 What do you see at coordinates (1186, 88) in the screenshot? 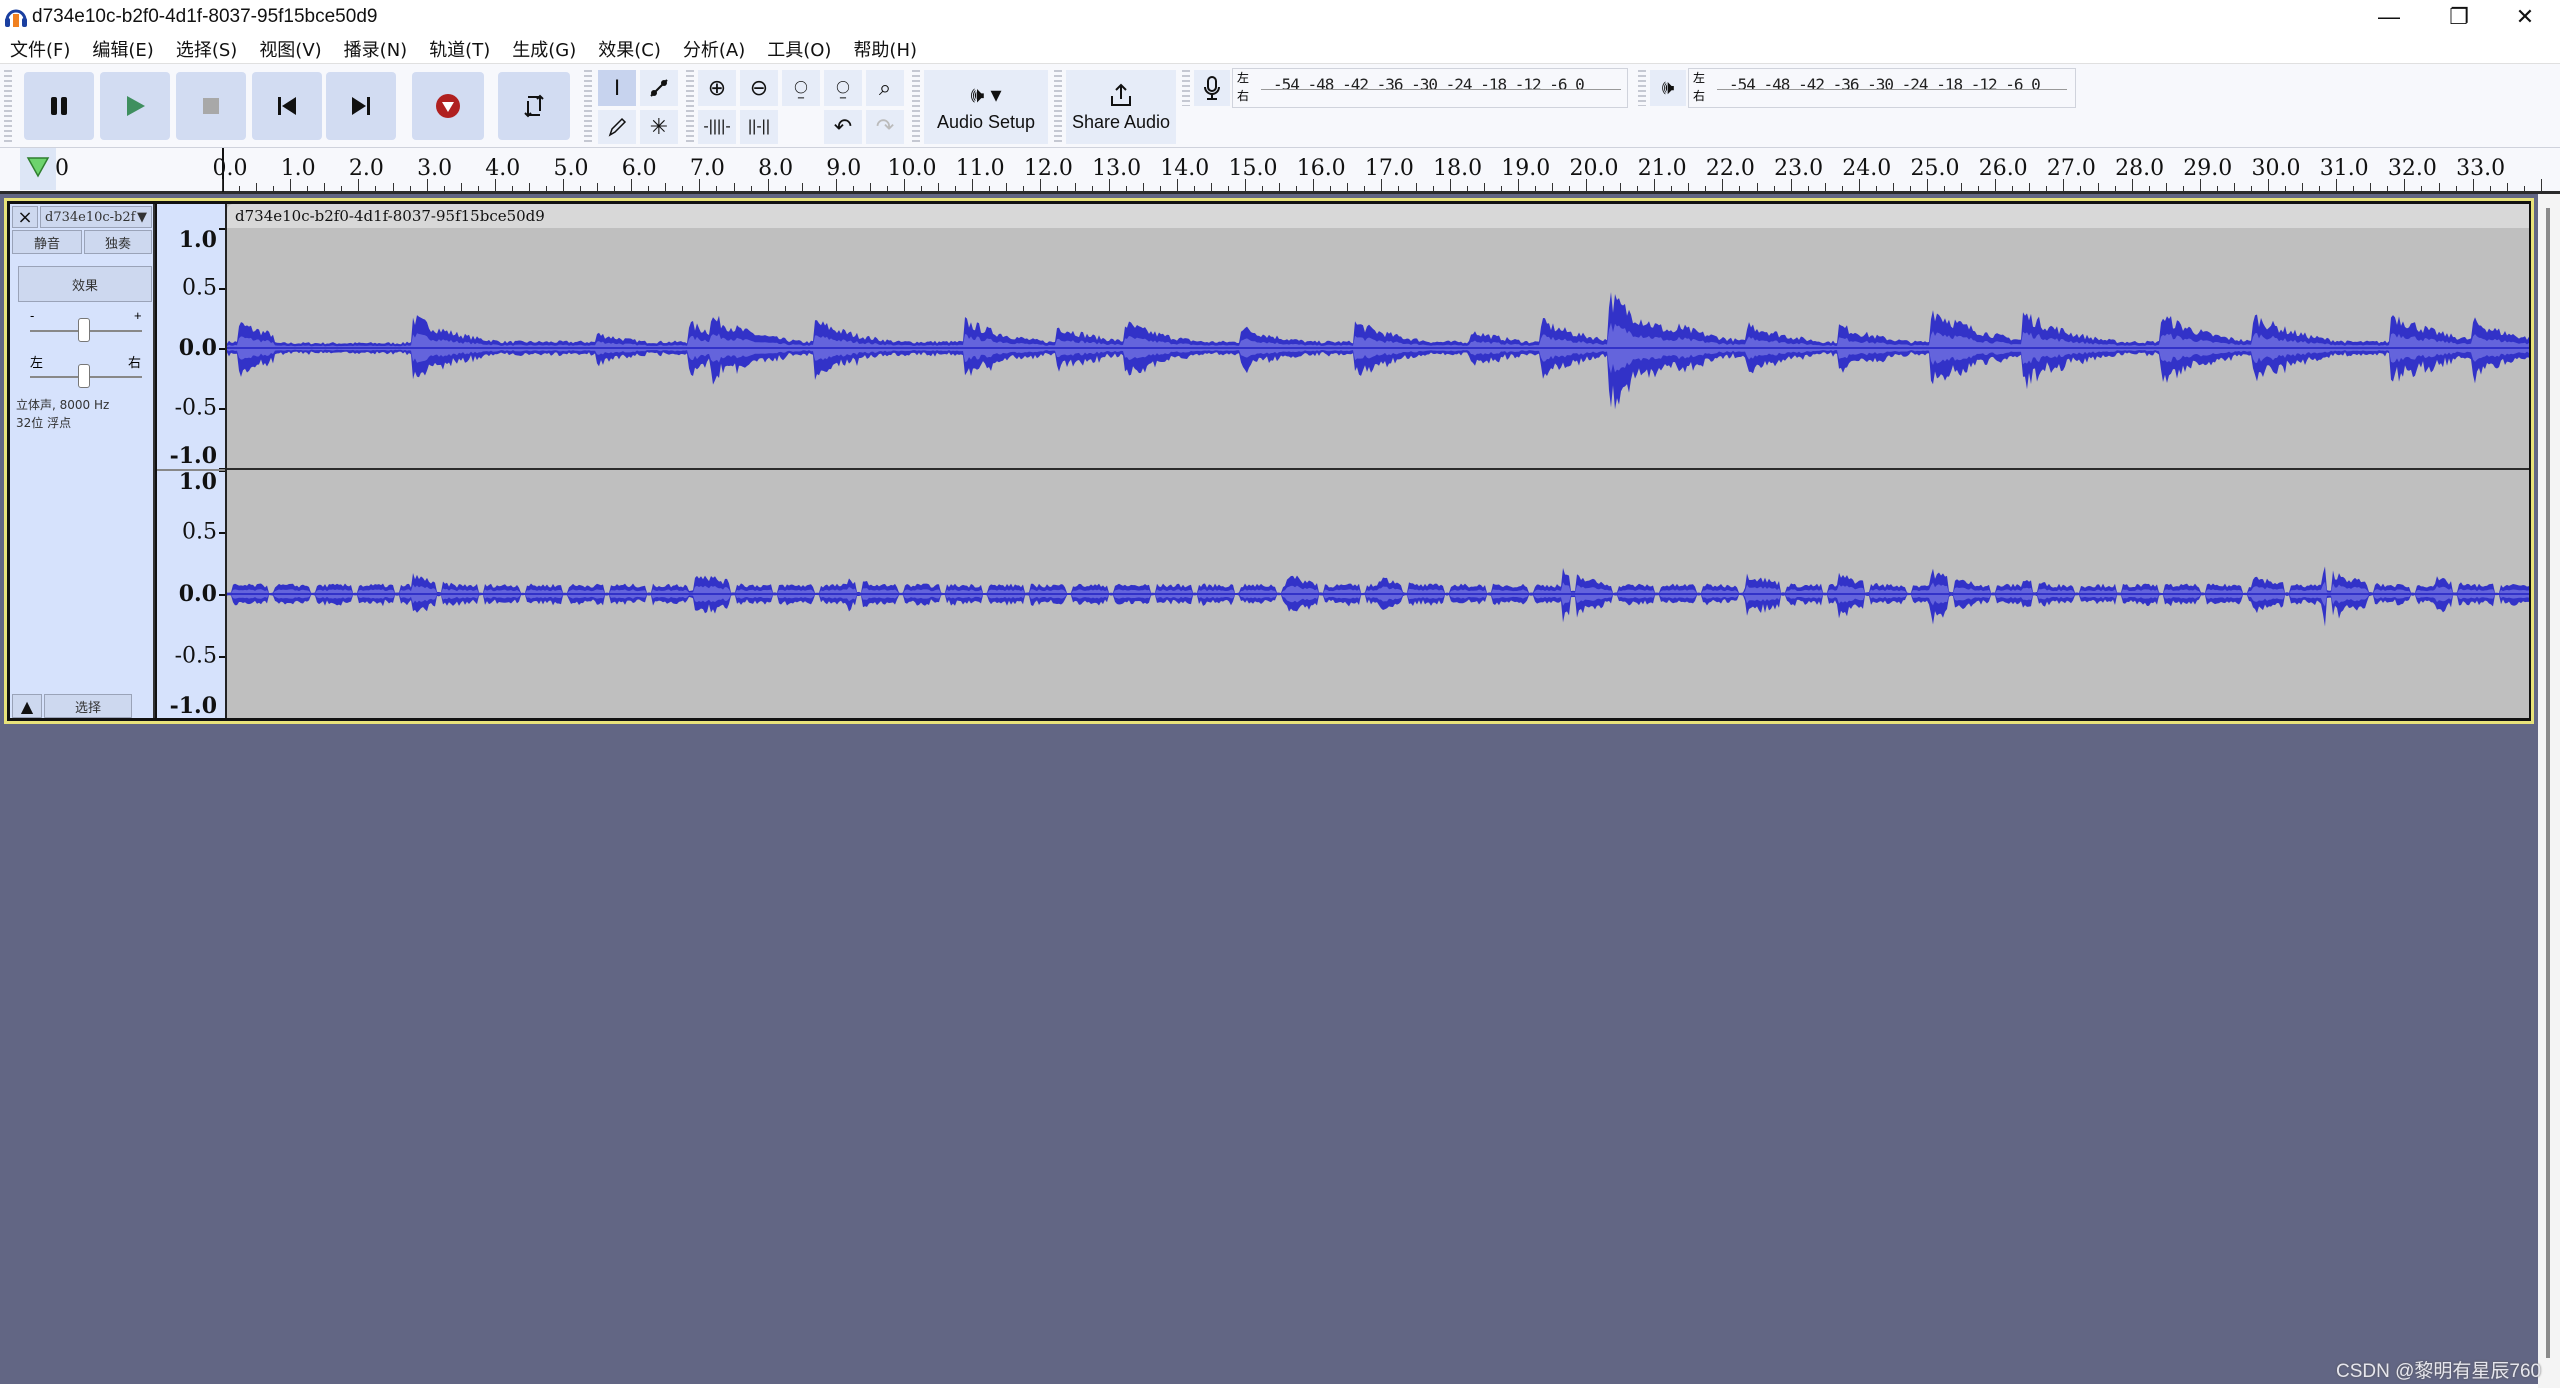
I see `recording-meter-grip` at bounding box center [1186, 88].